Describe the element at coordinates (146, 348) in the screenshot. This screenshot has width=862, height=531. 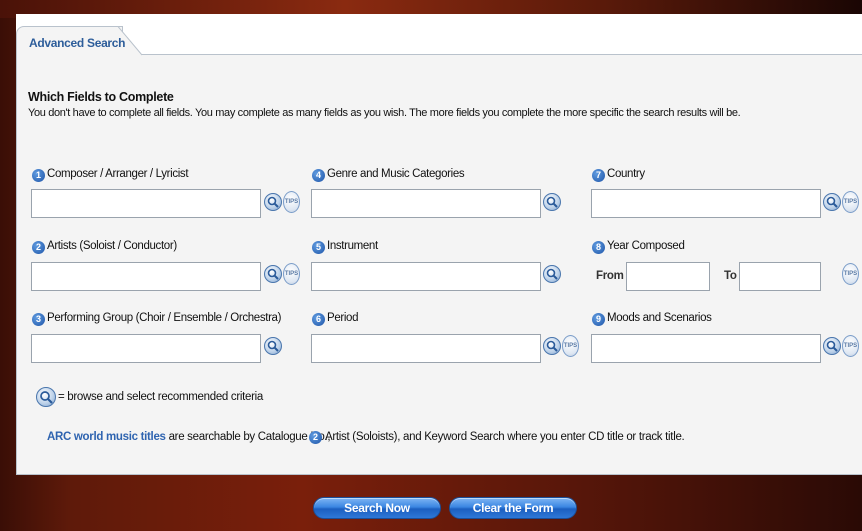
I see `performing-group-input` at that location.